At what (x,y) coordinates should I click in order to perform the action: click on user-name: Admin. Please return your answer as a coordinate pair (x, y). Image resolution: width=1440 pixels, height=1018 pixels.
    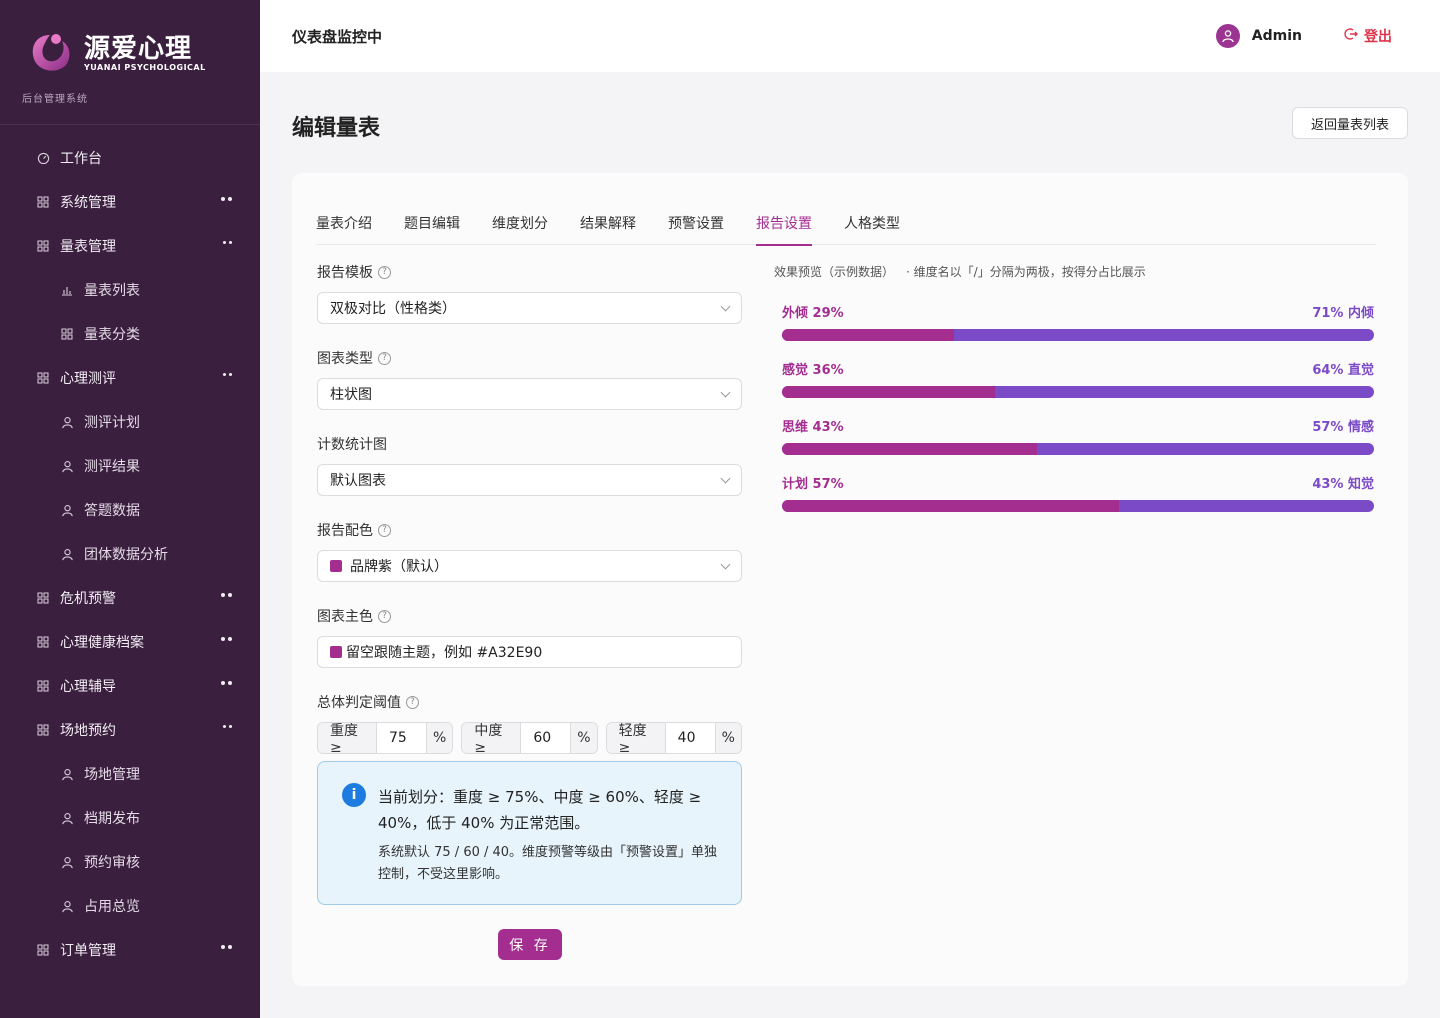
    Looking at the image, I should click on (1277, 36).